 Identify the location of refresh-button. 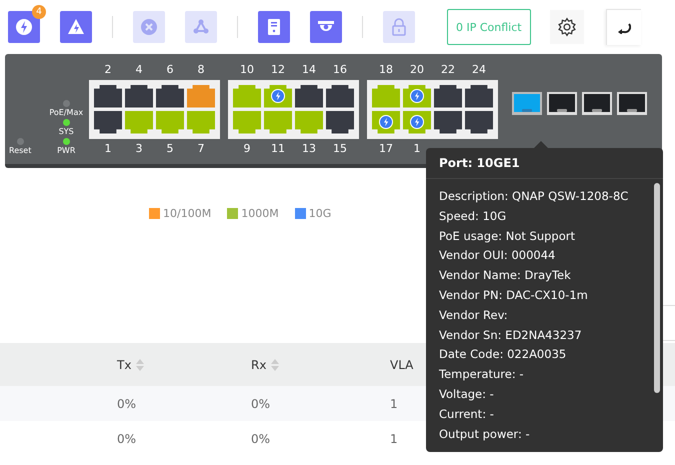
(623, 27).